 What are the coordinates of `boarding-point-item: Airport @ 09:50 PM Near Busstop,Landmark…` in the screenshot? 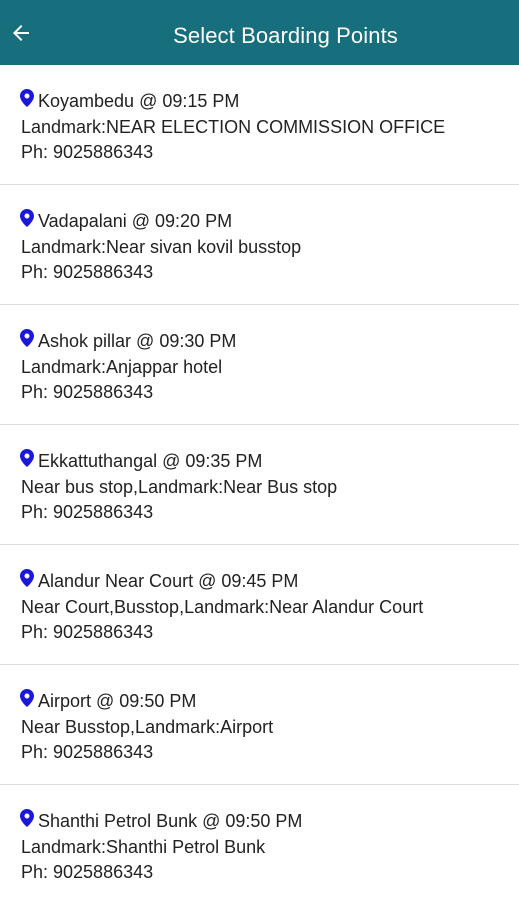 It's located at (259, 725).